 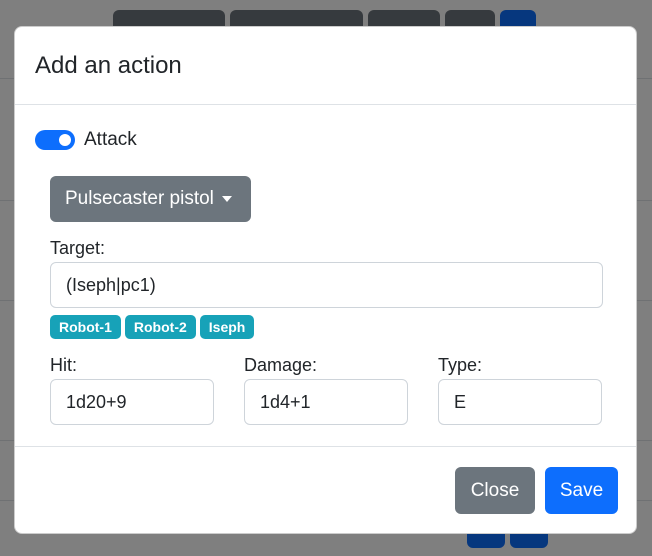 What do you see at coordinates (132, 402) in the screenshot?
I see `hit-input` at bounding box center [132, 402].